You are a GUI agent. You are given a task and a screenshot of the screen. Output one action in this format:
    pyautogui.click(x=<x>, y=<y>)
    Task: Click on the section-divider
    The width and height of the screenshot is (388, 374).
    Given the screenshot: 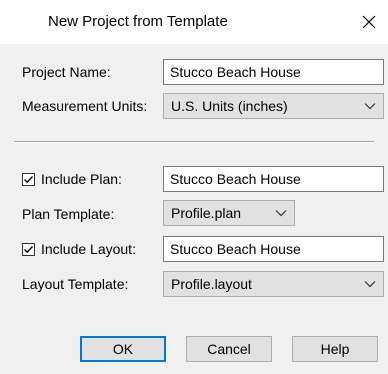 What is the action you would take?
    pyautogui.click(x=194, y=142)
    